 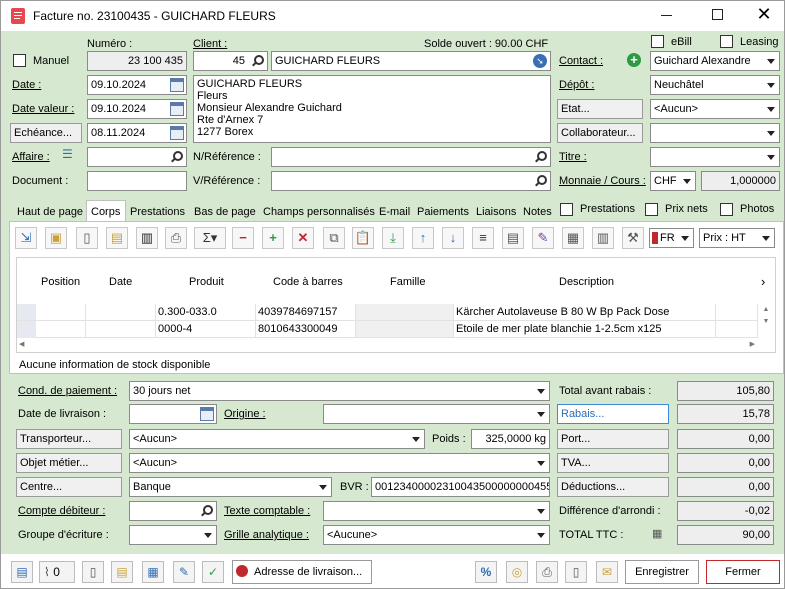 I want to click on vertical-scrollbar: ▲ ▼, so click(x=766, y=321).